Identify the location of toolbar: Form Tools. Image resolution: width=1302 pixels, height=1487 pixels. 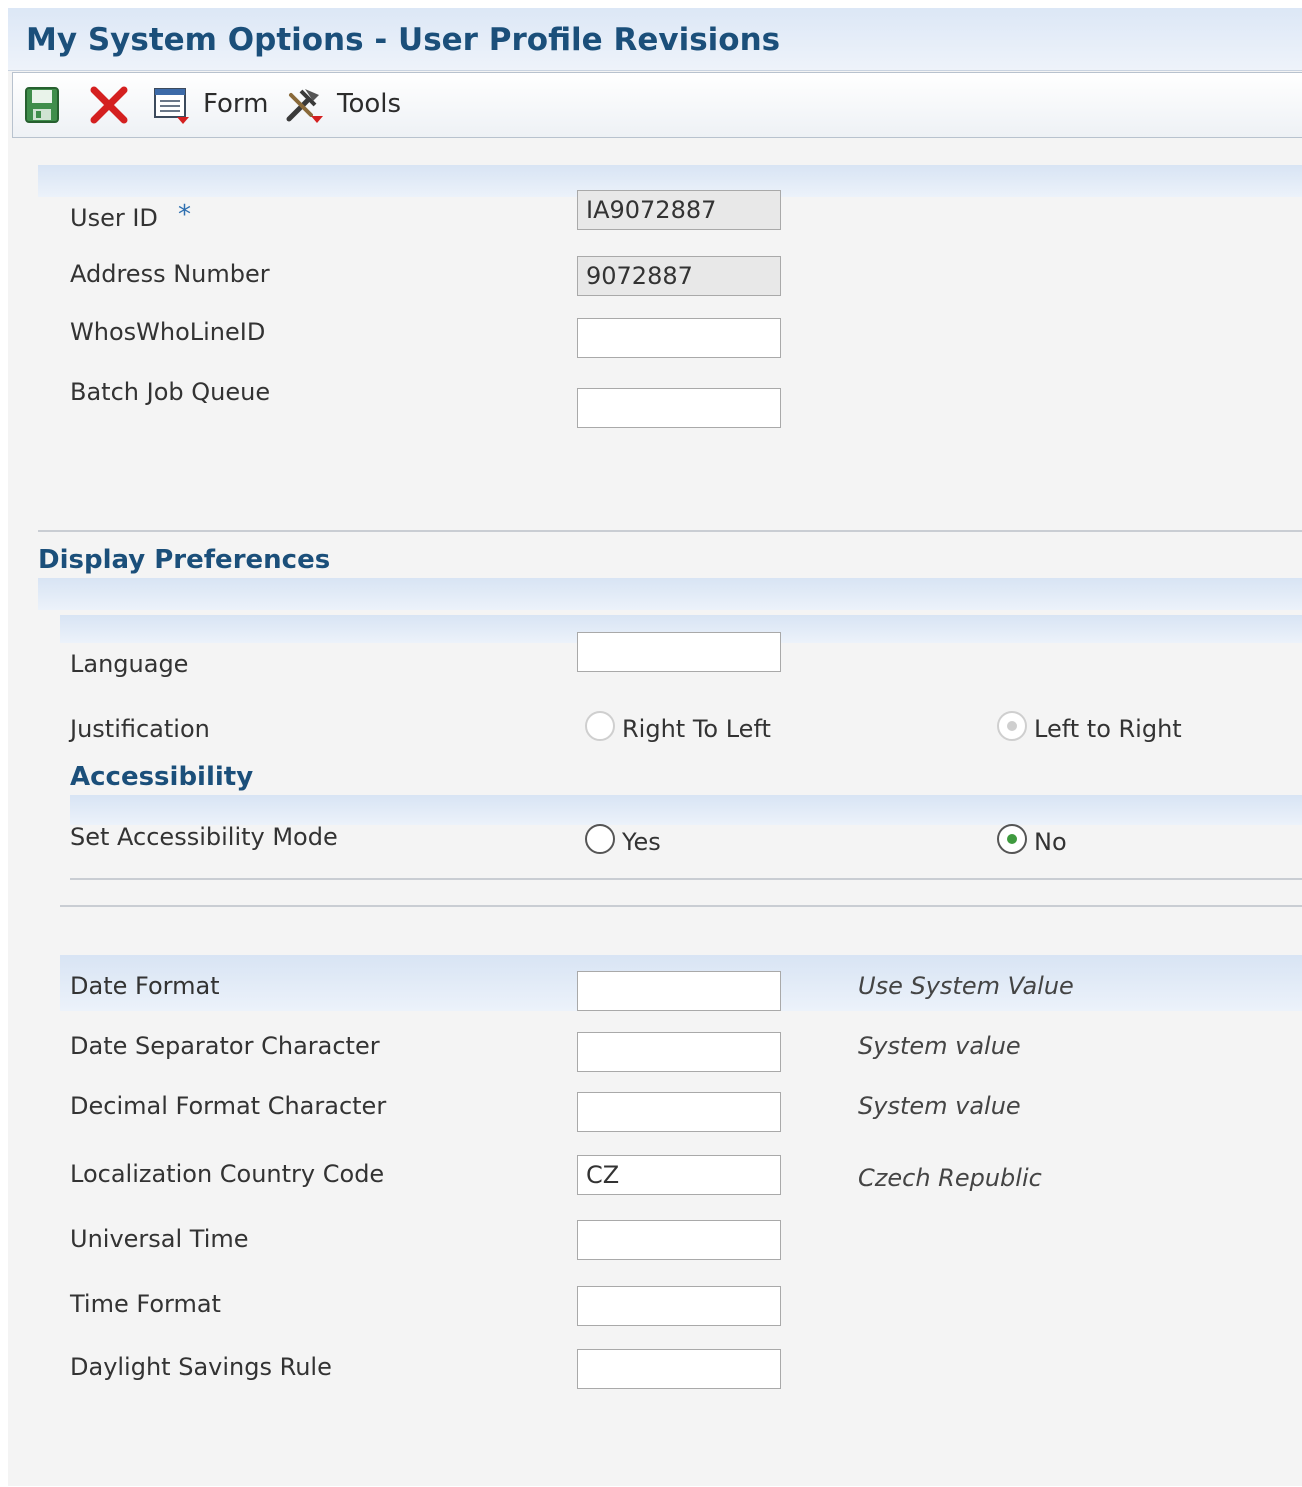
(657, 105).